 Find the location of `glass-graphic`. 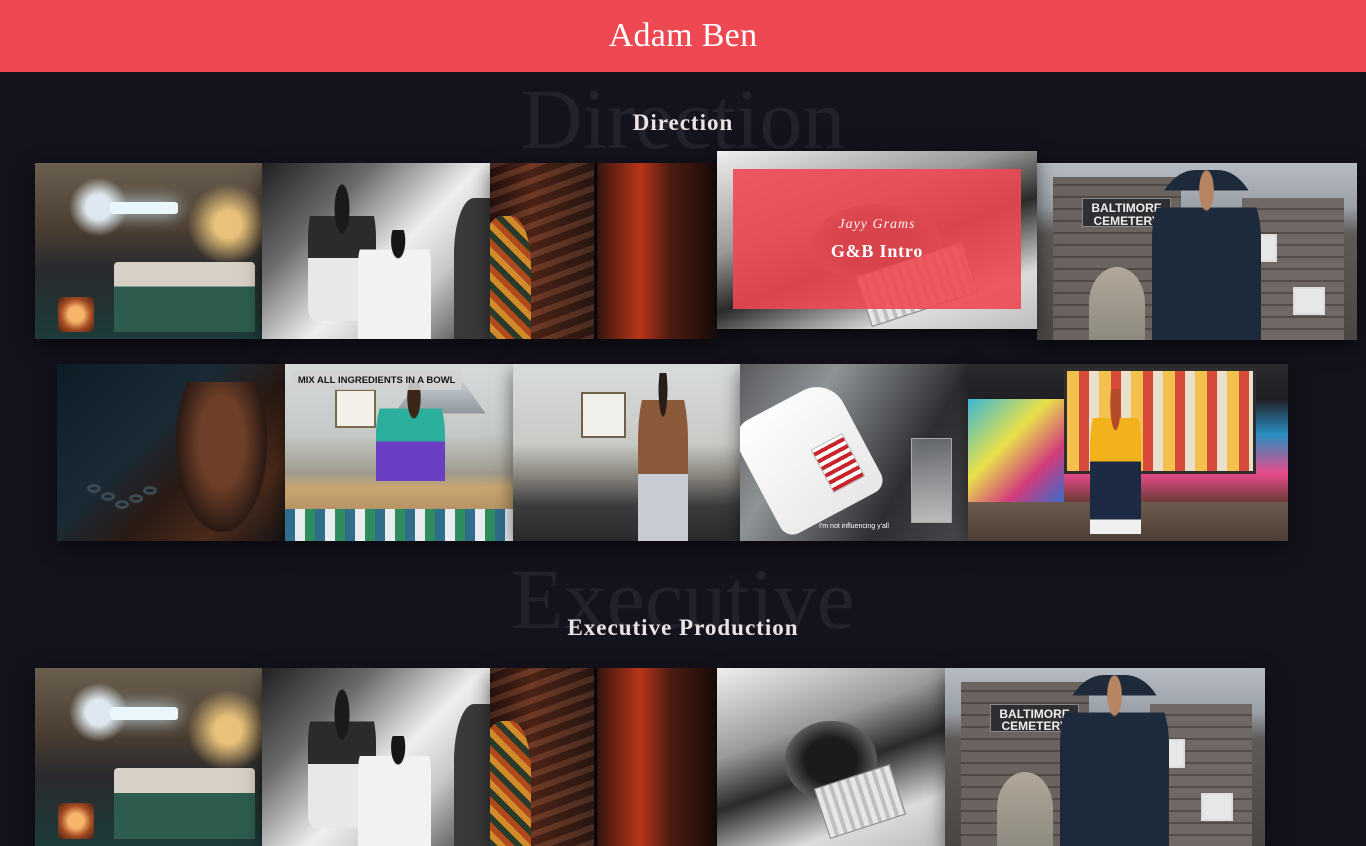

glass-graphic is located at coordinates (932, 481).